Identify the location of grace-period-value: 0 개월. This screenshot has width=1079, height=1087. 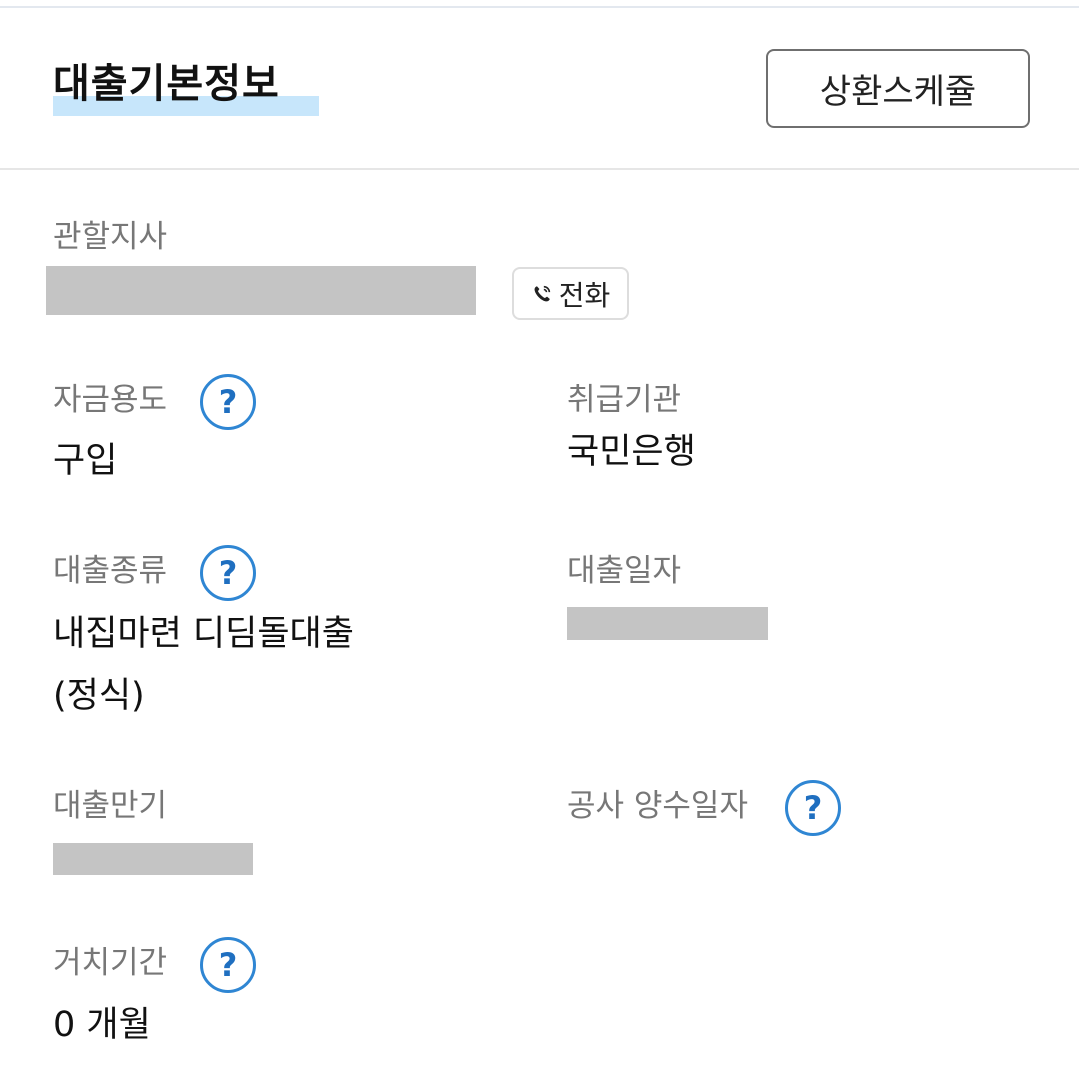
(102, 1025).